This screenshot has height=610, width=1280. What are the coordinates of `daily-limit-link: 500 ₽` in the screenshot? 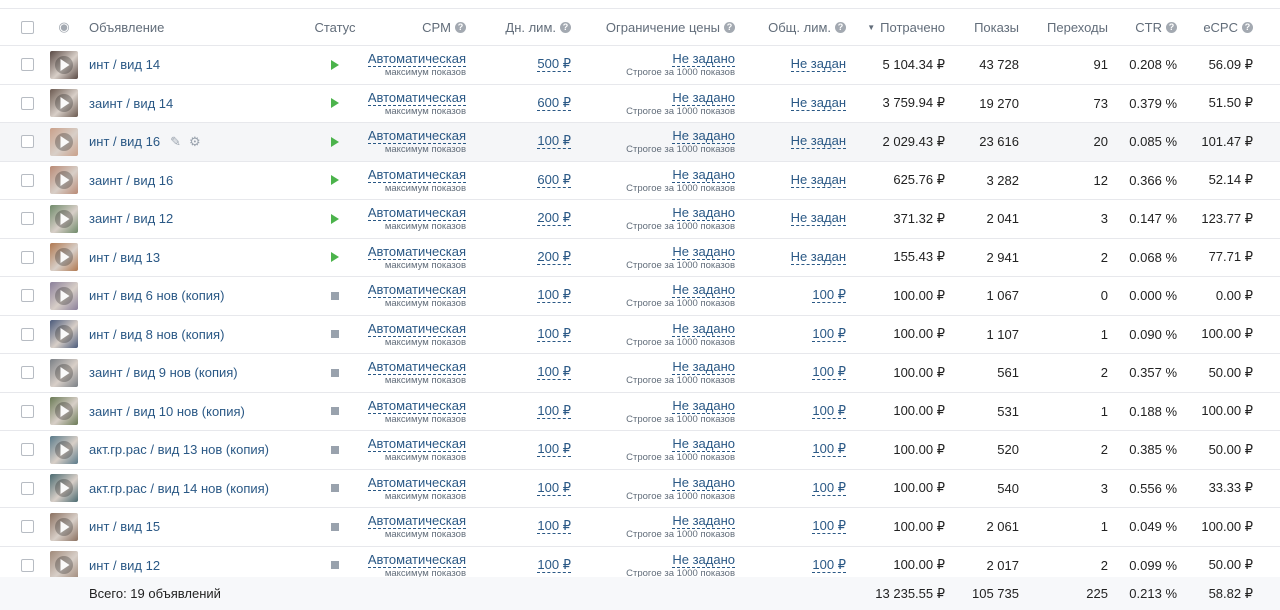 It's located at (554, 65).